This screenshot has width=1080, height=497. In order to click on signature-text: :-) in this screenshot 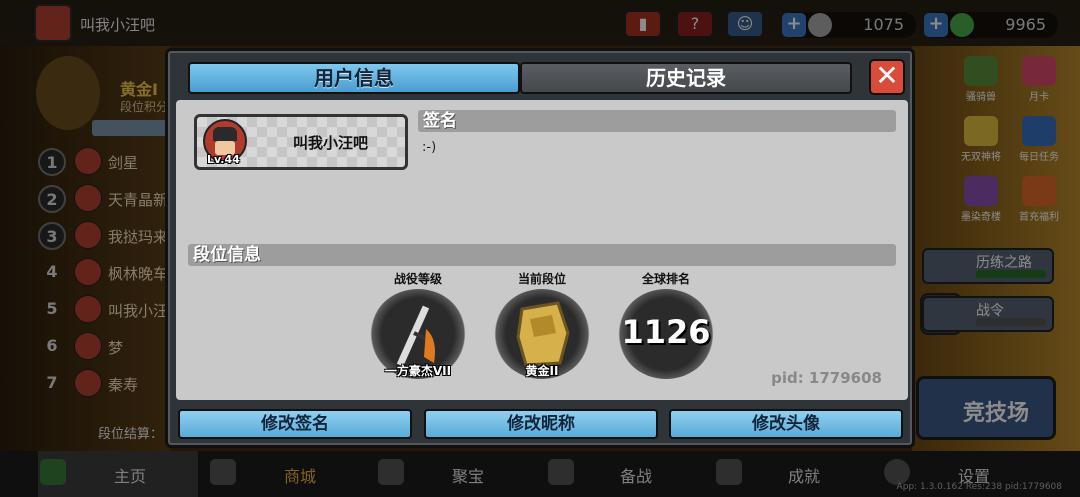, I will do `click(429, 147)`.